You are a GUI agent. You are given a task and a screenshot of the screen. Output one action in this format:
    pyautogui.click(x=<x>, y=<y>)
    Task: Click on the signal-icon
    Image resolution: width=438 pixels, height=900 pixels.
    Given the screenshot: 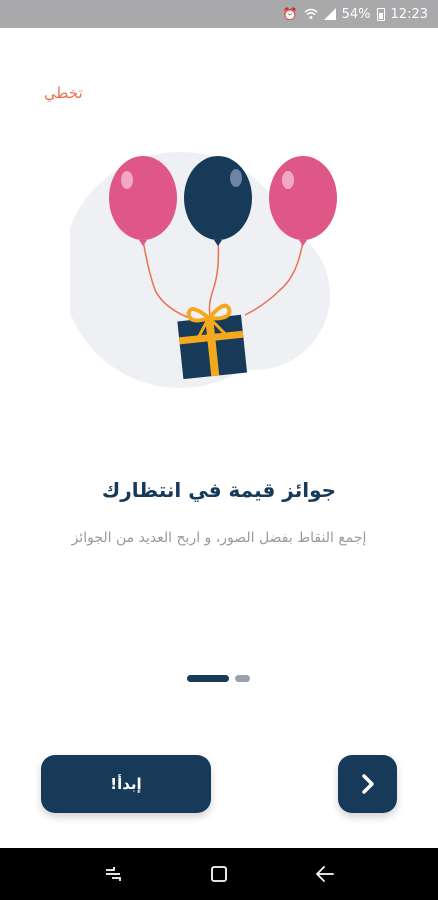 What is the action you would take?
    pyautogui.click(x=329, y=14)
    